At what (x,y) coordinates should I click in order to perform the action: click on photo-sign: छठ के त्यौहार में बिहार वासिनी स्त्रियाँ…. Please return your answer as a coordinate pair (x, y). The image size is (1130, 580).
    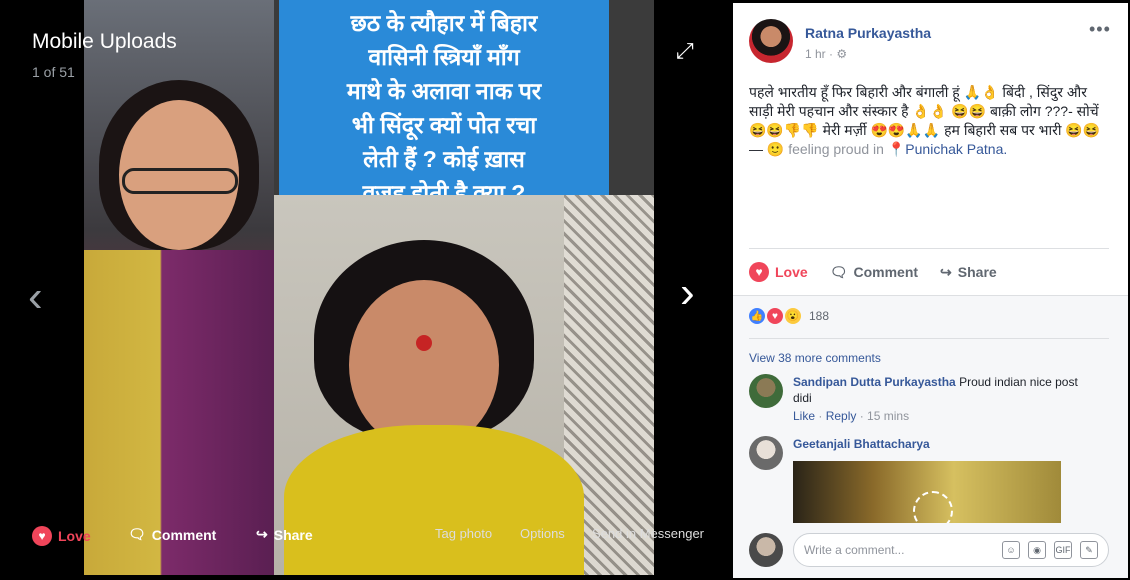
    Looking at the image, I should click on (464, 103).